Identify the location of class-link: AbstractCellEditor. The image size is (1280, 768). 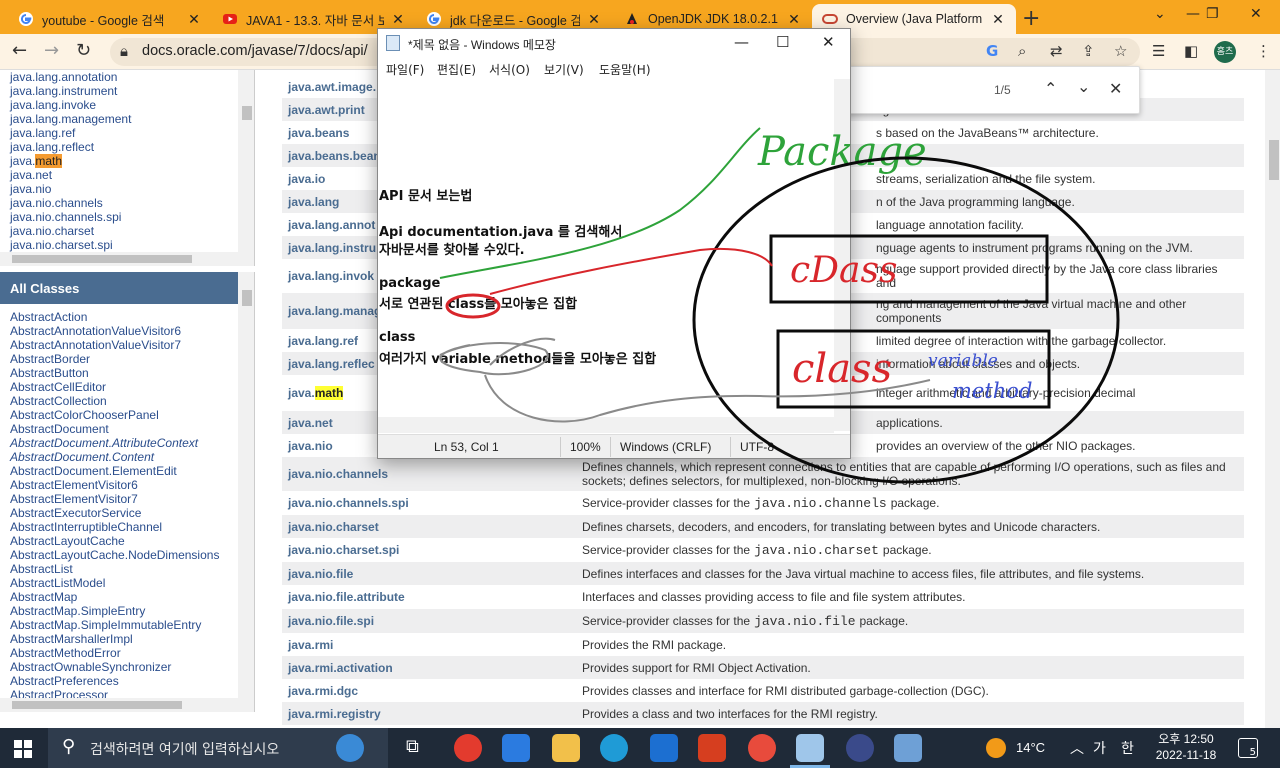
(127, 387).